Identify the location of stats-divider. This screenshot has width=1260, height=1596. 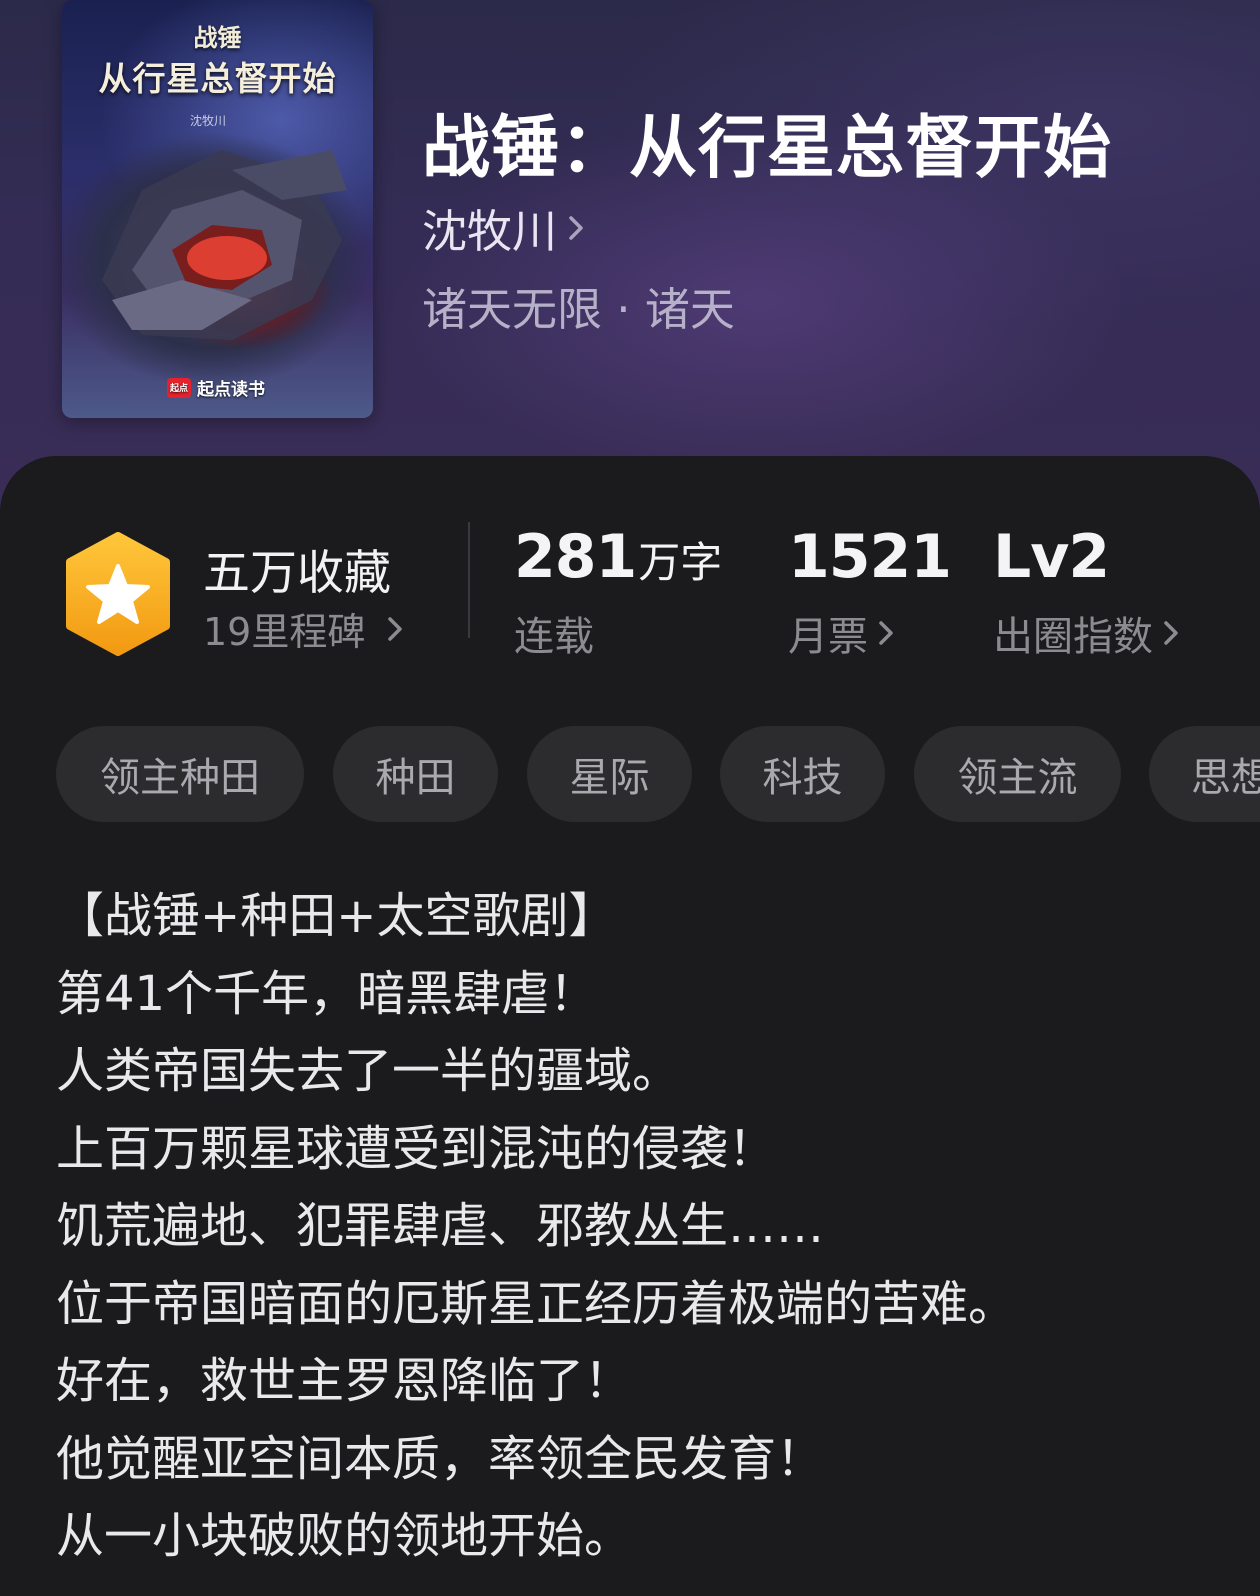
(469, 580).